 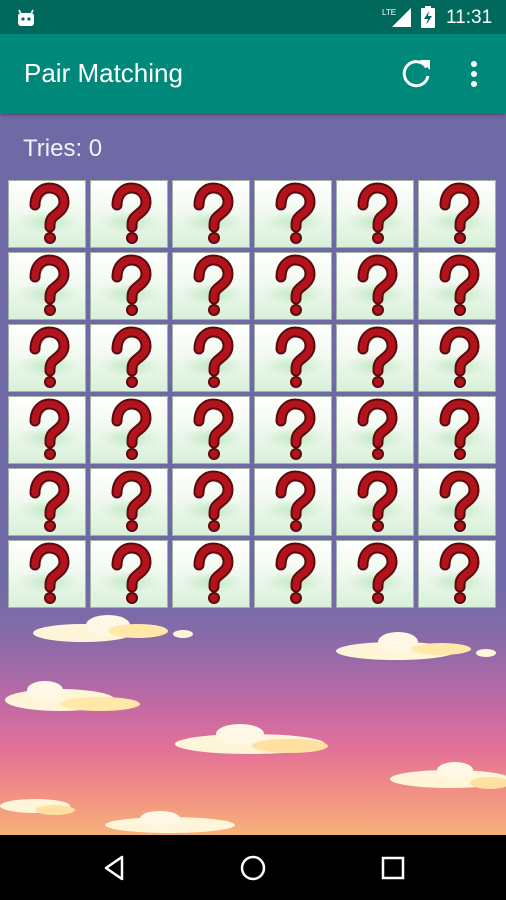 I want to click on card-r2-c1, so click(x=47, y=286).